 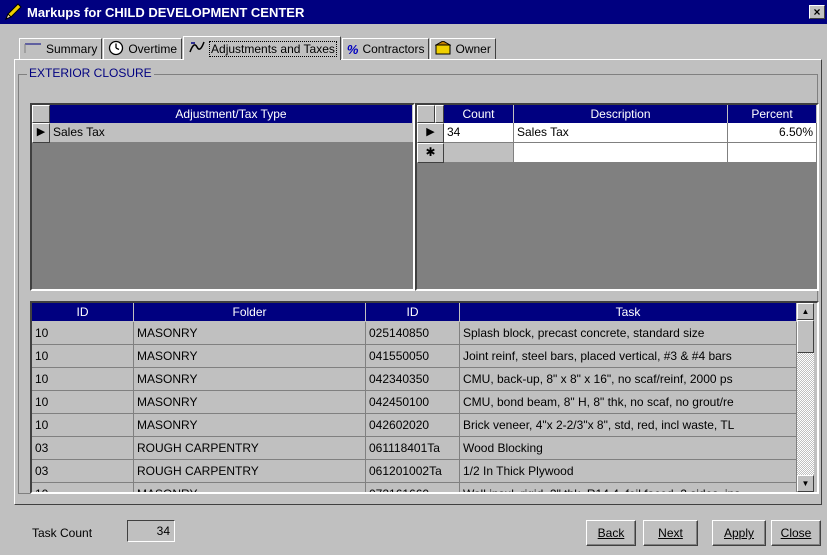 What do you see at coordinates (817, 12) in the screenshot?
I see `close-window-button: ×` at bounding box center [817, 12].